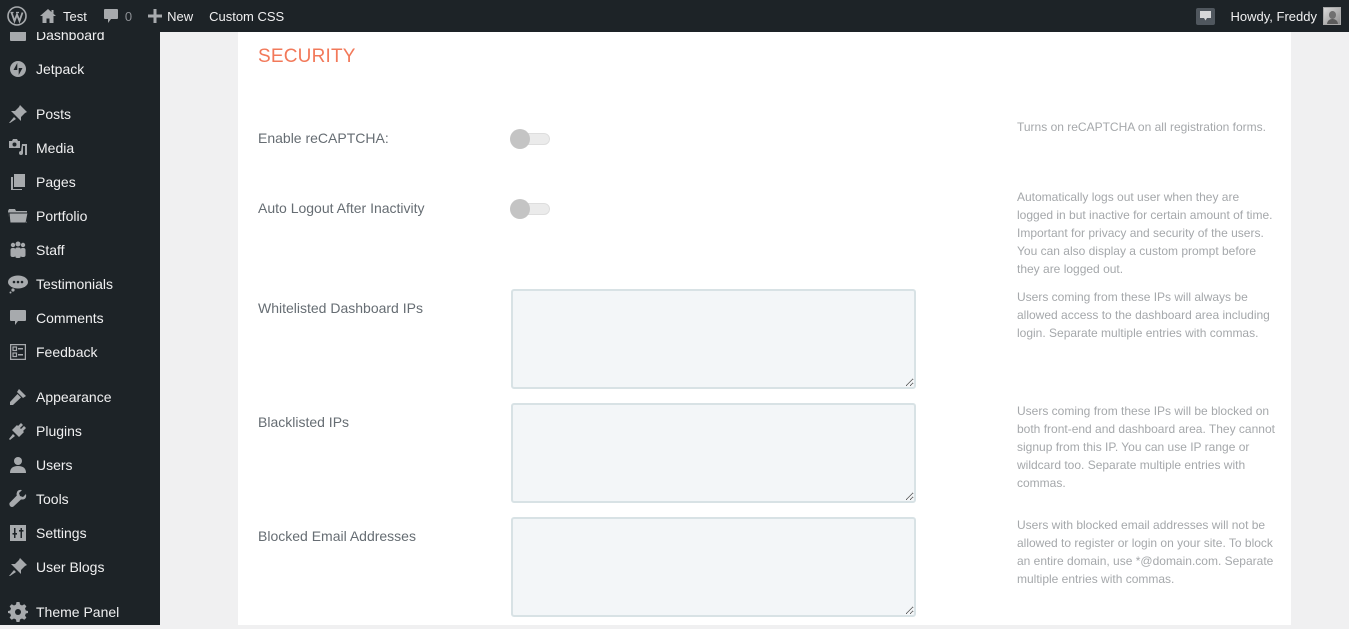  What do you see at coordinates (80, 216) in the screenshot?
I see `sidebar-item-portfolio: Portfolio` at bounding box center [80, 216].